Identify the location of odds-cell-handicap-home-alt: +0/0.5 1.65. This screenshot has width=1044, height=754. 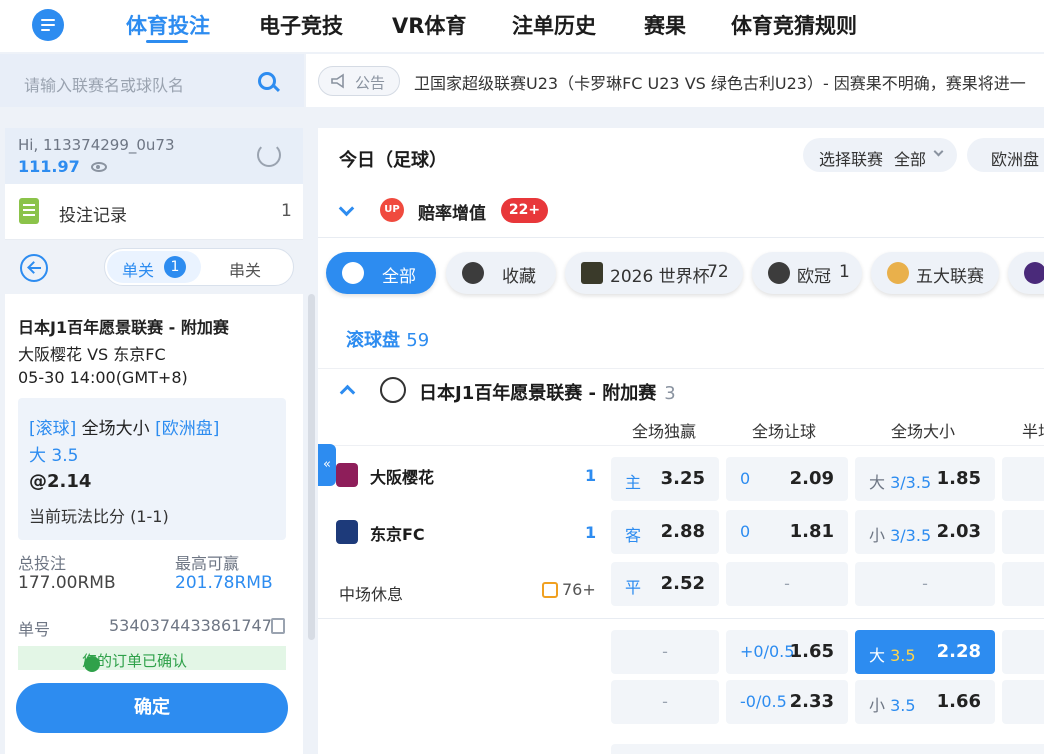
(787, 652).